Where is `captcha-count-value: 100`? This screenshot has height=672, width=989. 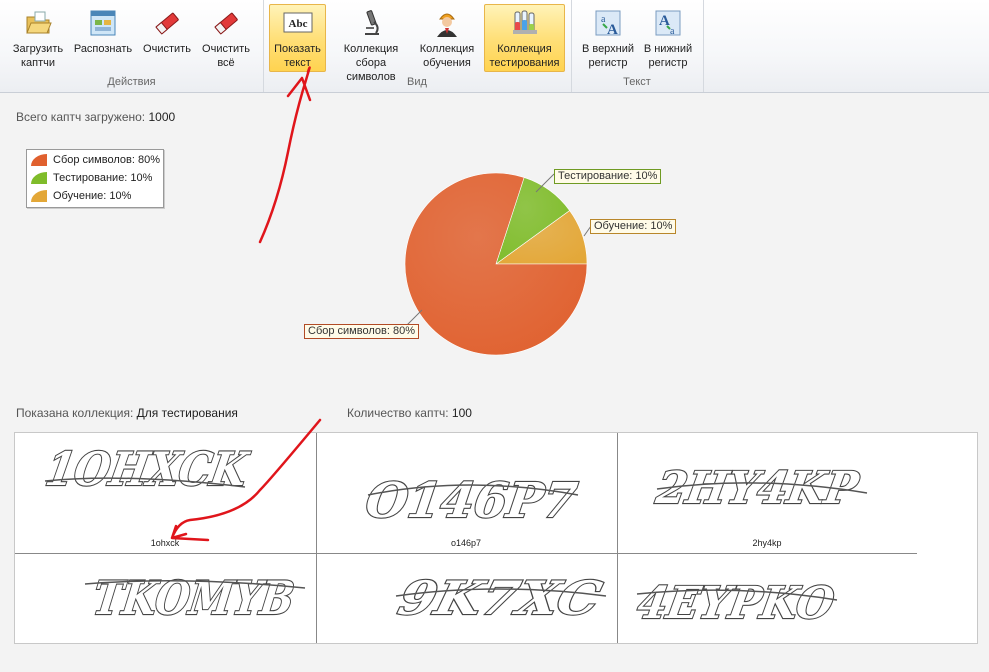 captcha-count-value: 100 is located at coordinates (461, 413).